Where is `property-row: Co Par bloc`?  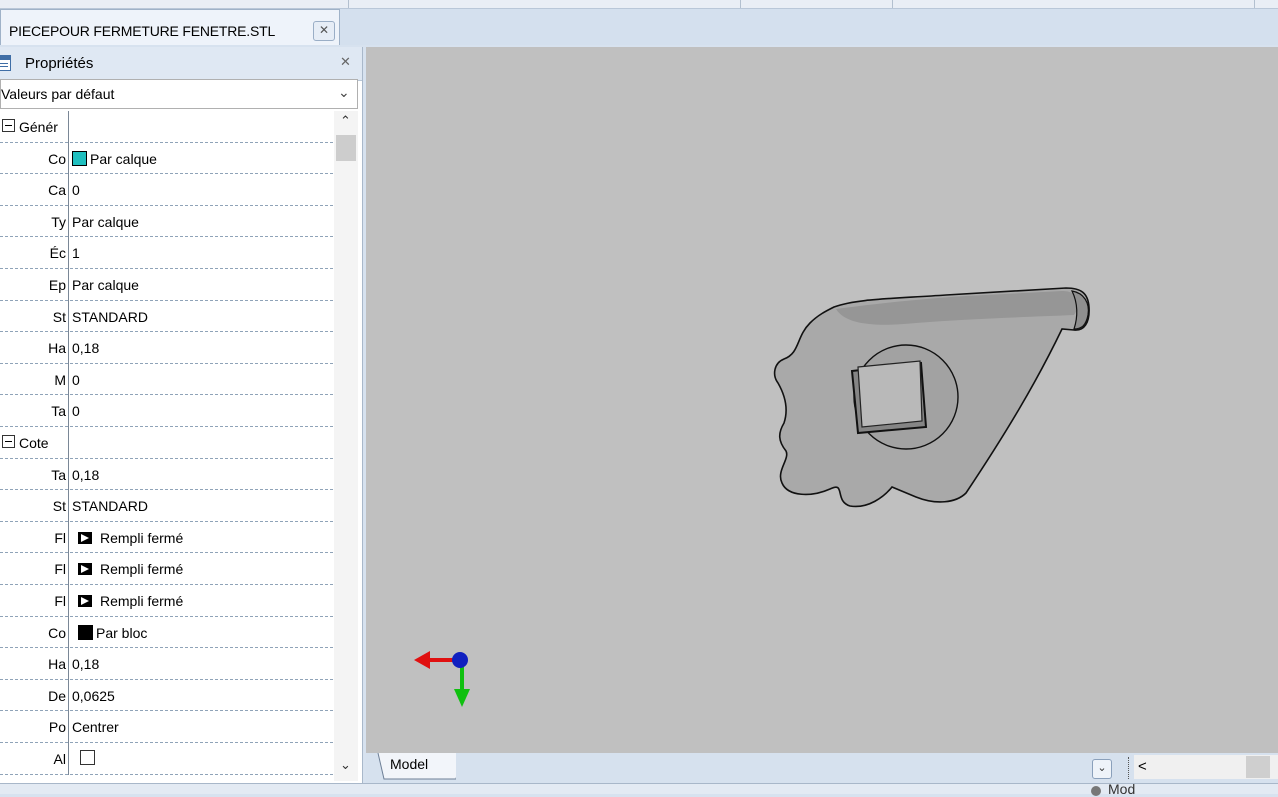
property-row: Co Par bloc is located at coordinates (166, 633).